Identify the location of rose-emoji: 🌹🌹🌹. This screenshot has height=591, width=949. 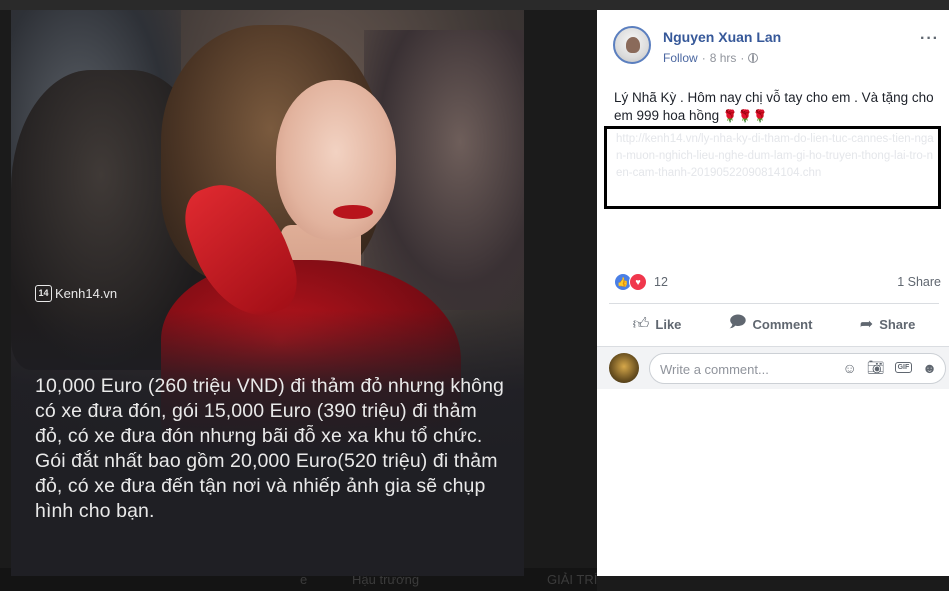
(745, 116).